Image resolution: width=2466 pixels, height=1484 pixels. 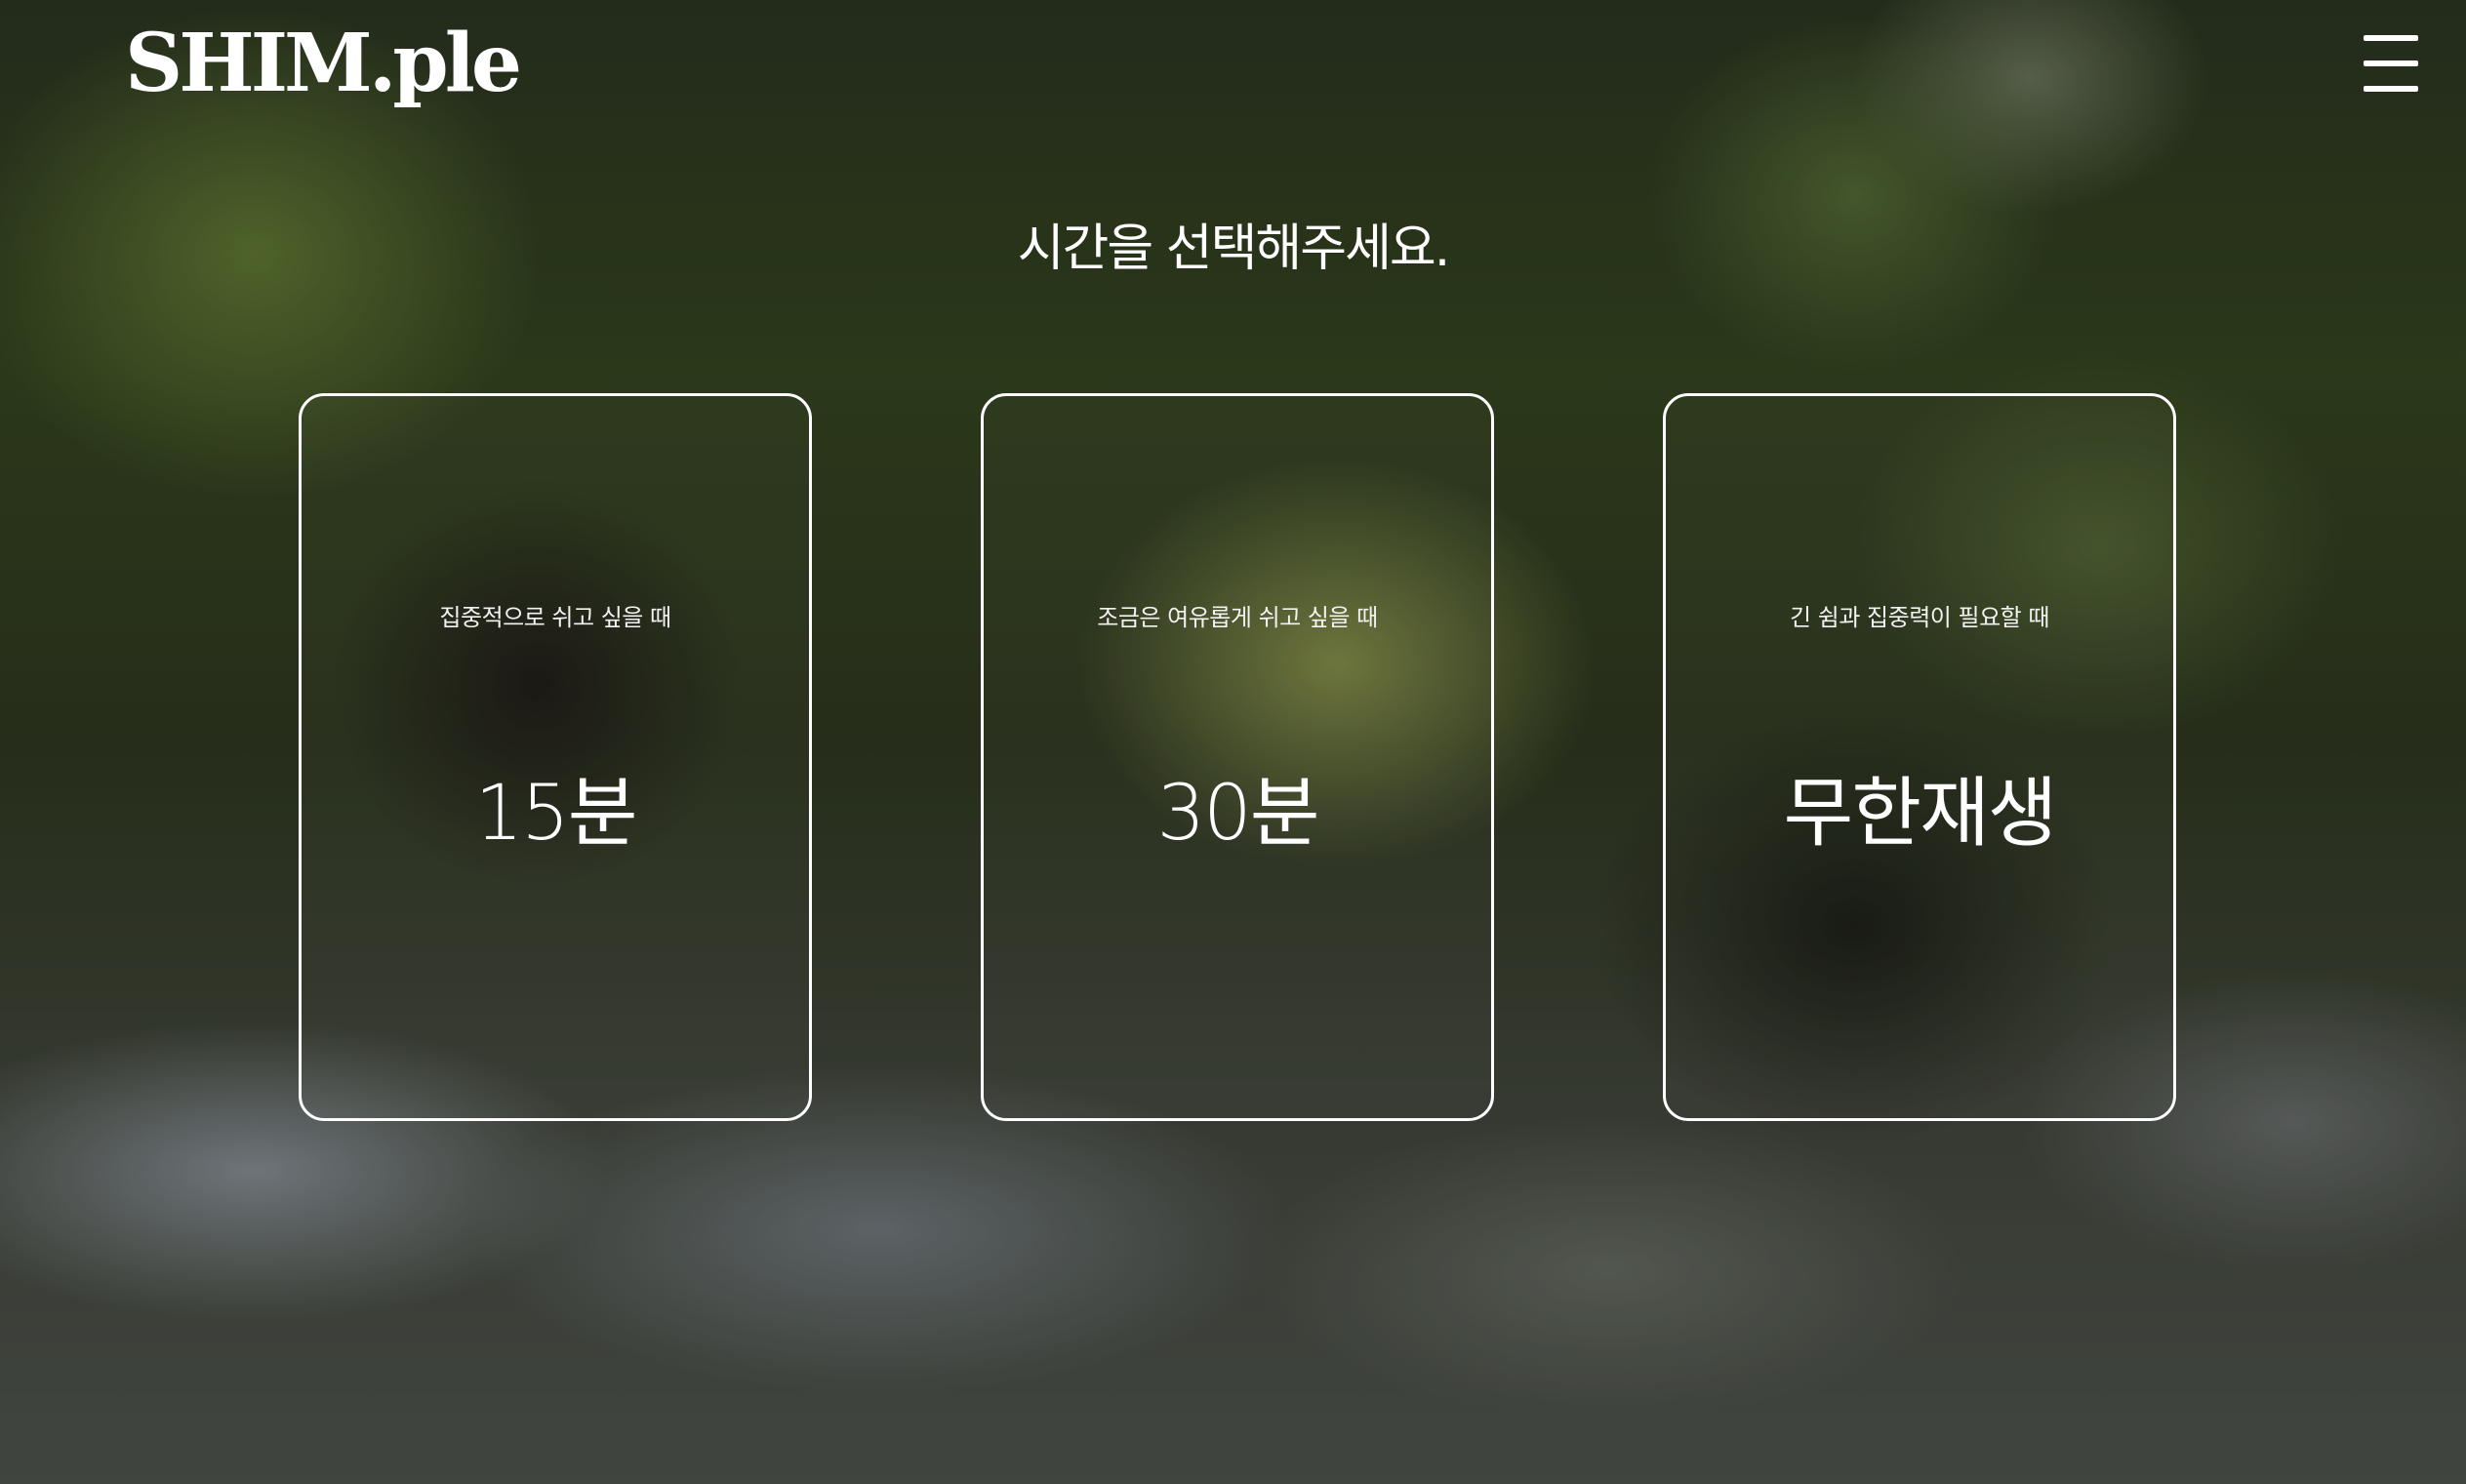 I want to click on logo: SHIM.ple, so click(x=323, y=63).